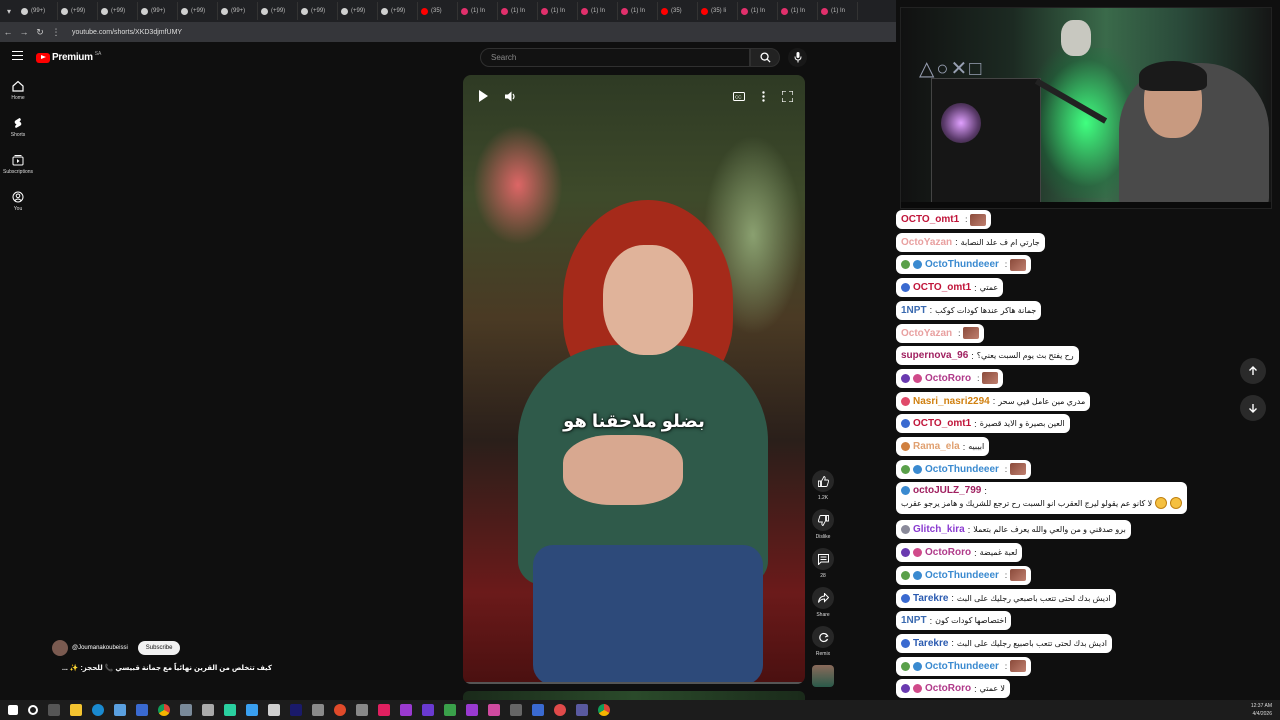  Describe the element at coordinates (951, 401) in the screenshot. I see `chat-username: Nasri_nasri2294` at that location.